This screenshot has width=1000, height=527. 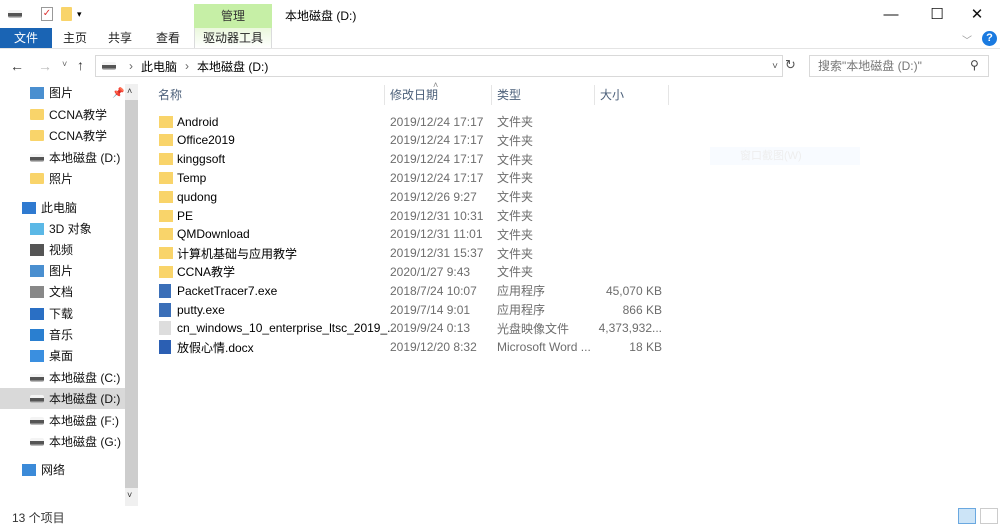 I want to click on nav-item: 下载, so click(x=62, y=313).